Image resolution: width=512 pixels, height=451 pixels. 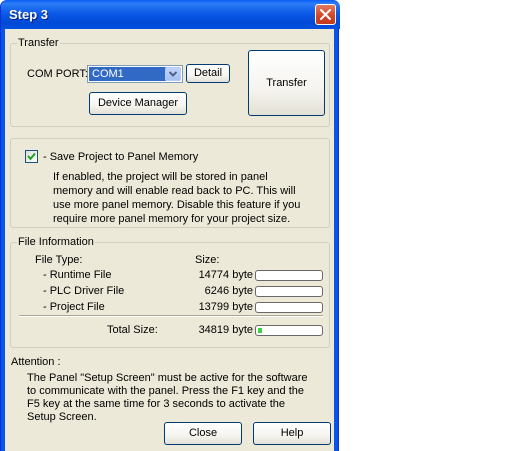 What do you see at coordinates (56, 242) in the screenshot?
I see `file-information-legend: File Information` at bounding box center [56, 242].